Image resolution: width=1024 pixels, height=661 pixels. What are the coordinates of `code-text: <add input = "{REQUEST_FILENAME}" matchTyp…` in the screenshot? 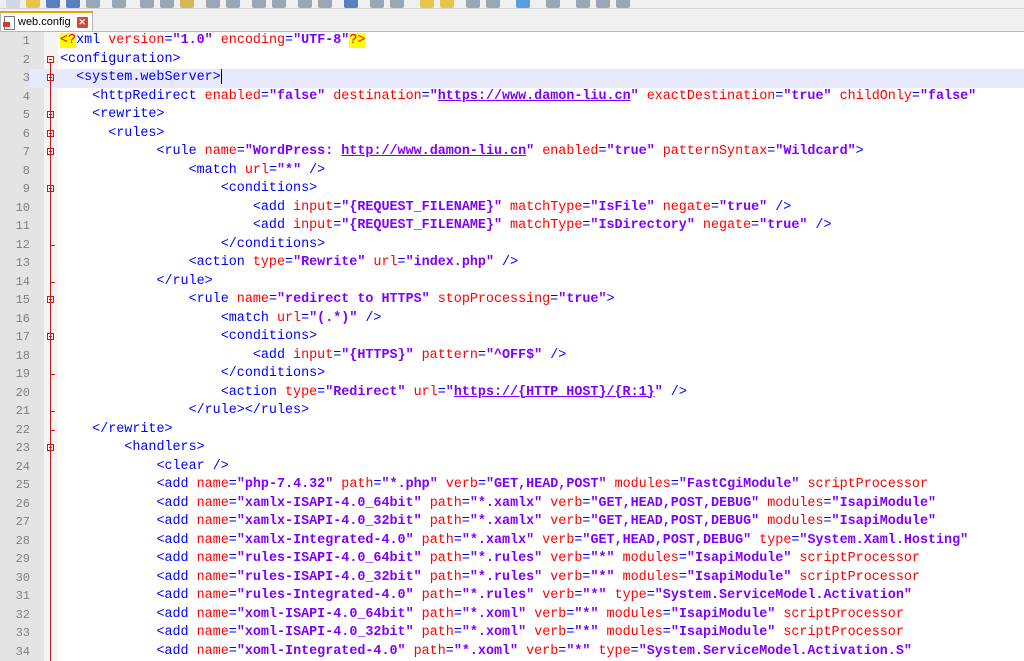 It's located at (446, 226).